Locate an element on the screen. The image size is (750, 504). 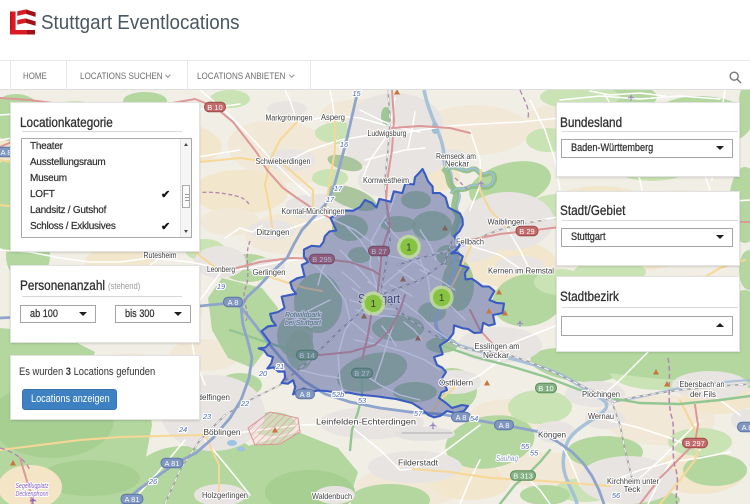
svg-text: Böblingen is located at coordinates (222, 432).